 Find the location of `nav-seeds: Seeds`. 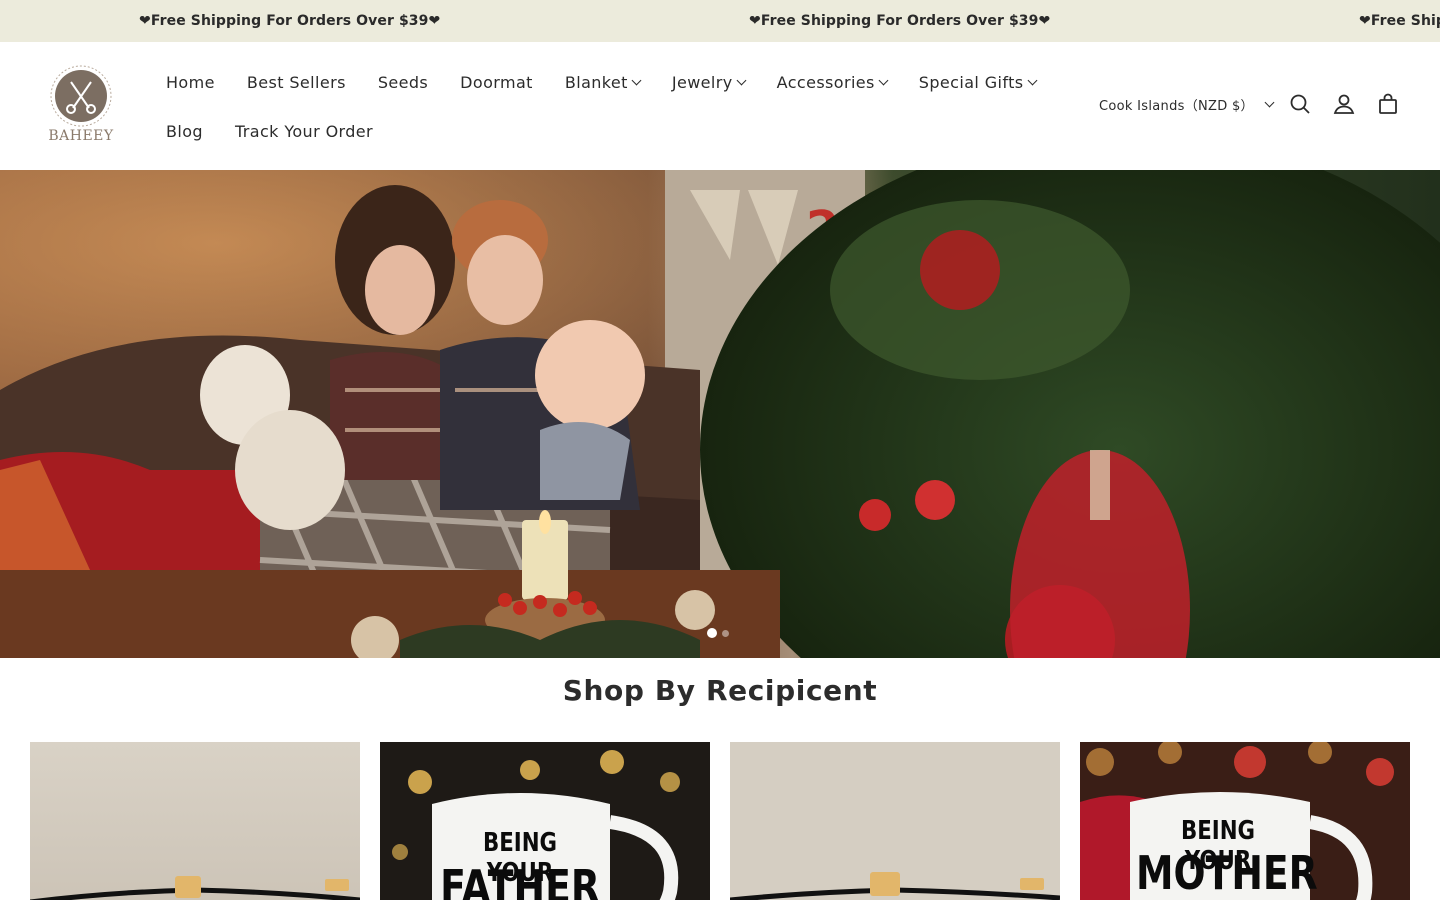

nav-seeds: Seeds is located at coordinates (403, 82).